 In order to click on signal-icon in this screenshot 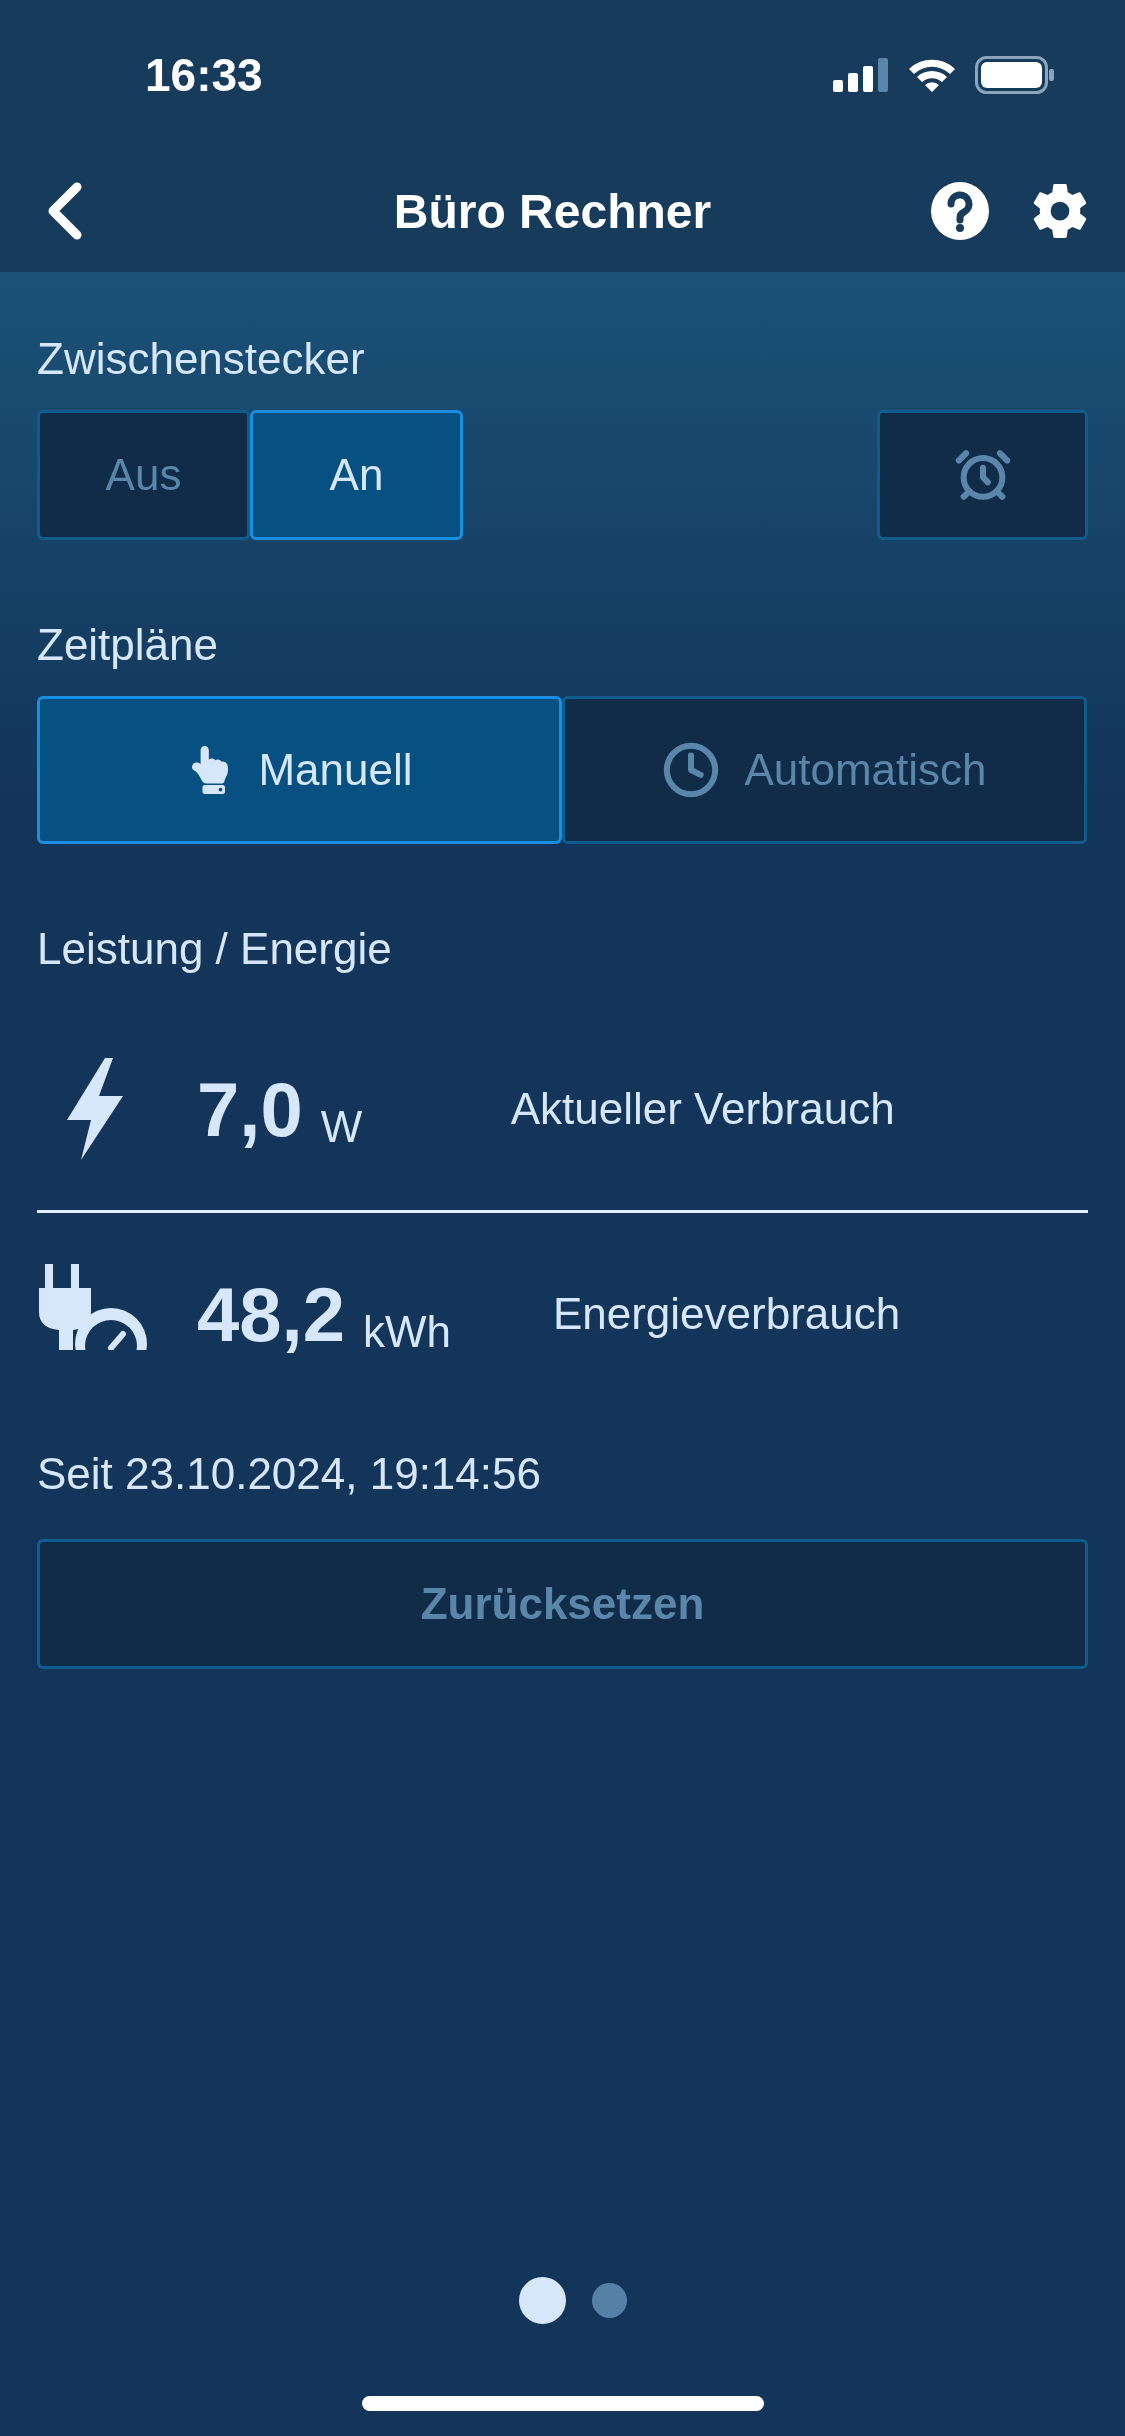, I will do `click(861, 75)`.